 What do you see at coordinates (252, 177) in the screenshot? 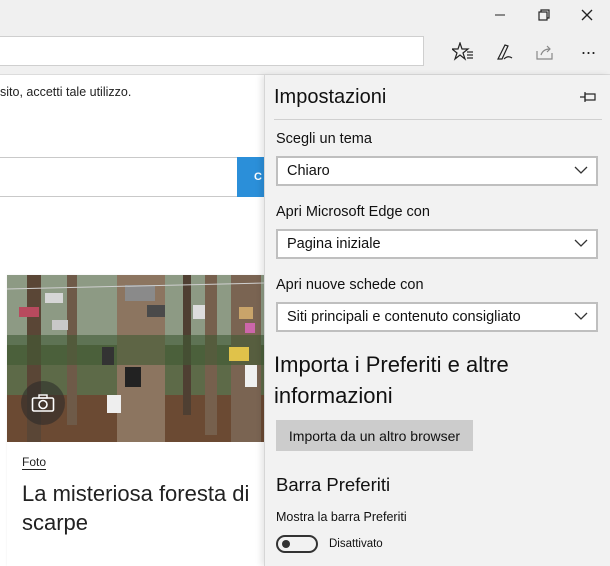
I see `search-button: C` at bounding box center [252, 177].